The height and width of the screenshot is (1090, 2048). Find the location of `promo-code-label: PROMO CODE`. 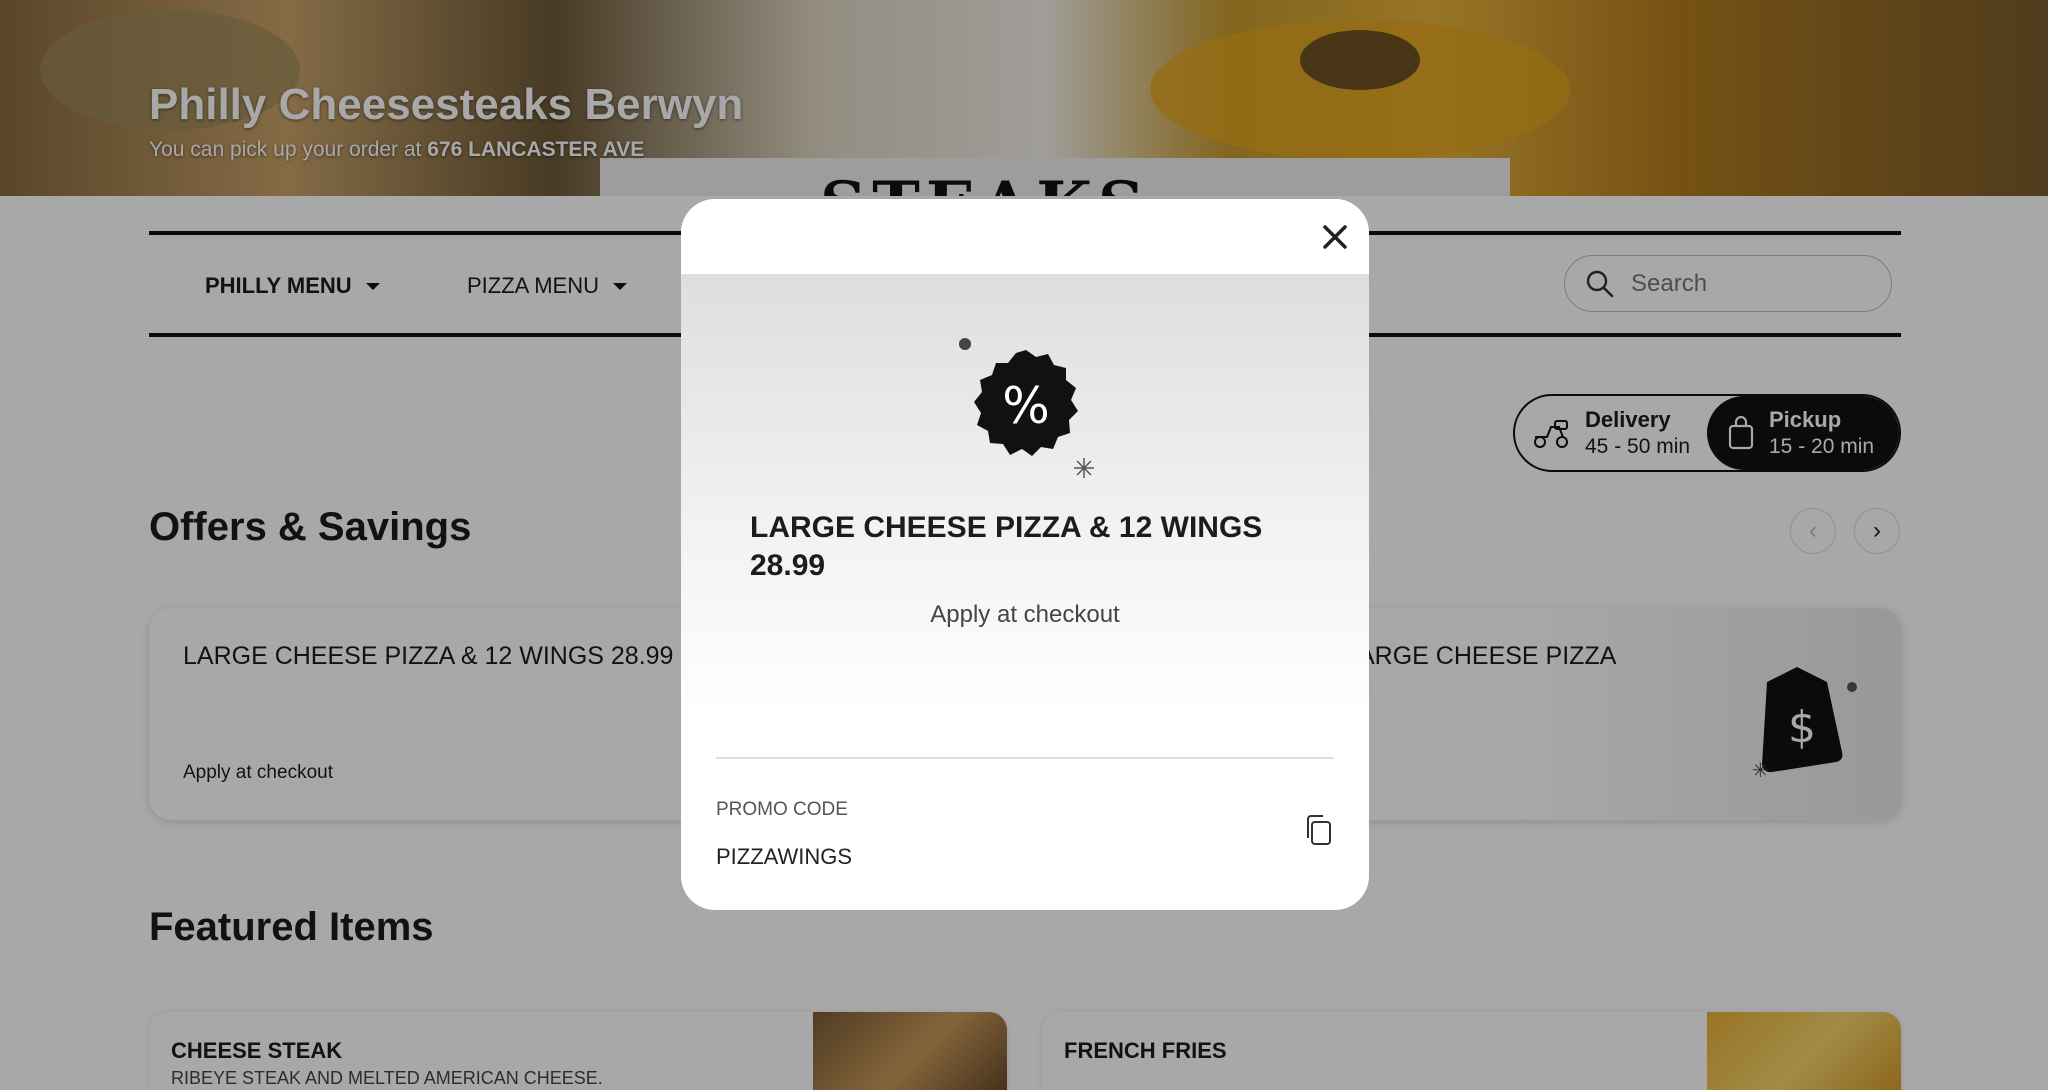

promo-code-label: PROMO CODE is located at coordinates (782, 809).